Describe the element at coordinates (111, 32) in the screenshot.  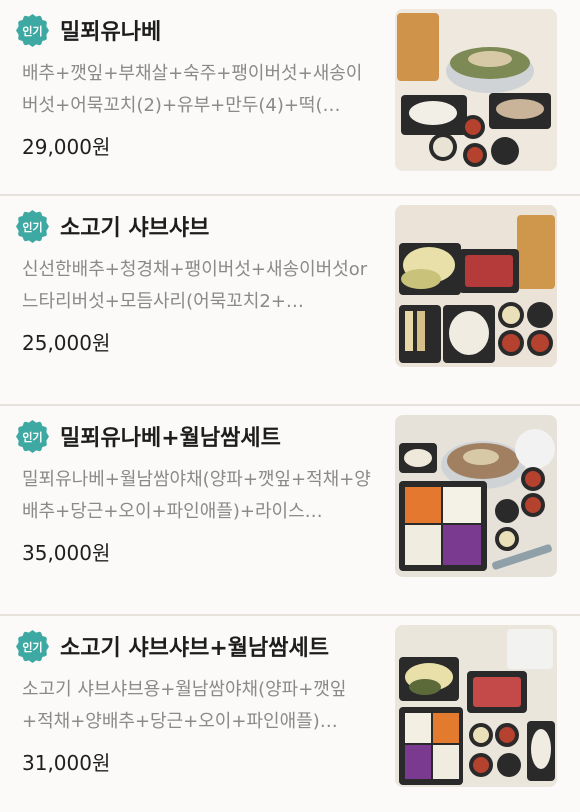
I see `menu-item-name: 밀푀유나베` at that location.